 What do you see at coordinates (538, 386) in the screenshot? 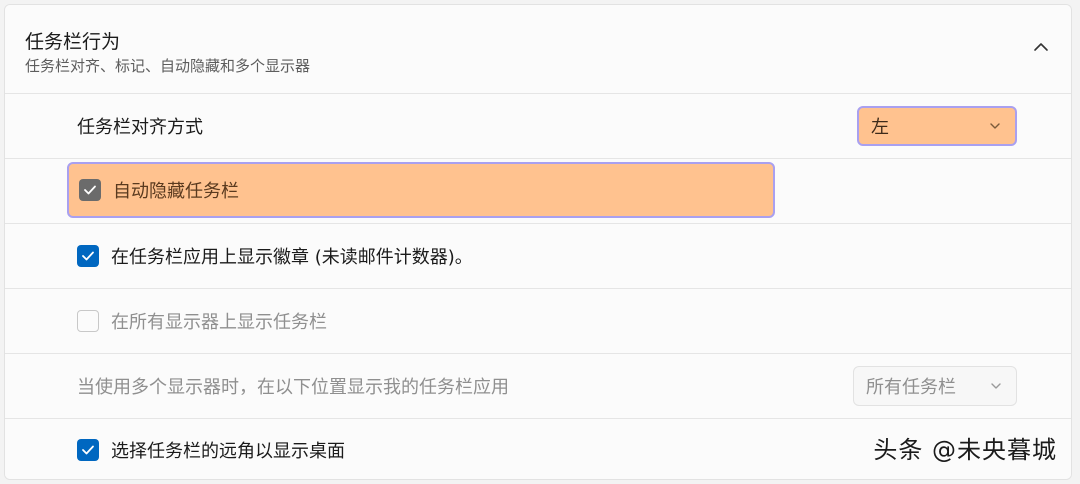
I see `row-multi-display: 当使用多个显示器时，在以下位置显示我的任务栏应用 所有任务栏` at bounding box center [538, 386].